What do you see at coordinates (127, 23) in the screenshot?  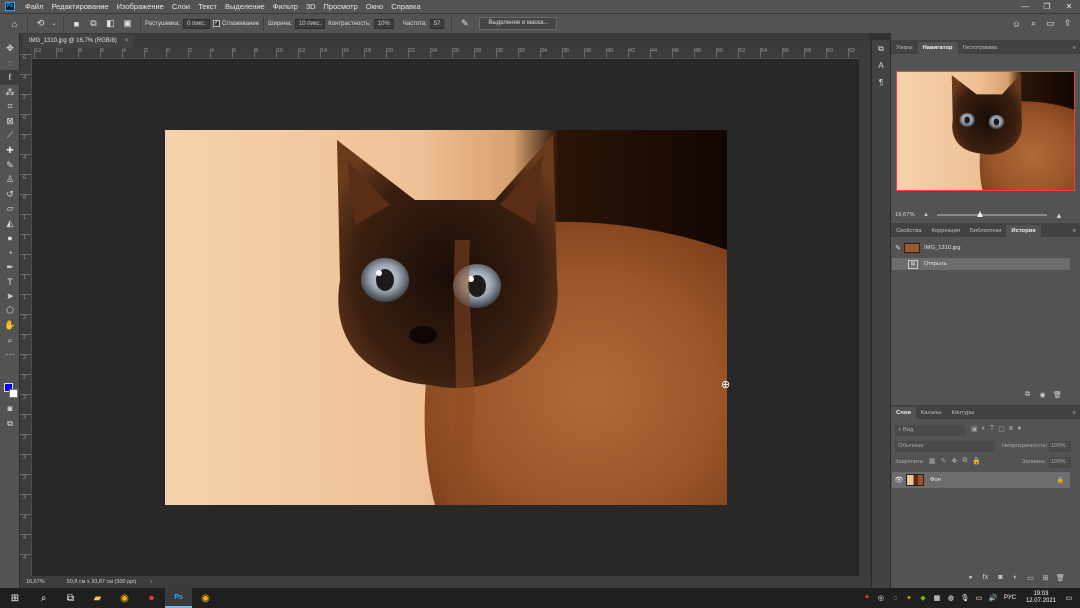 I see `intersect-selection-icon: ▣` at bounding box center [127, 23].